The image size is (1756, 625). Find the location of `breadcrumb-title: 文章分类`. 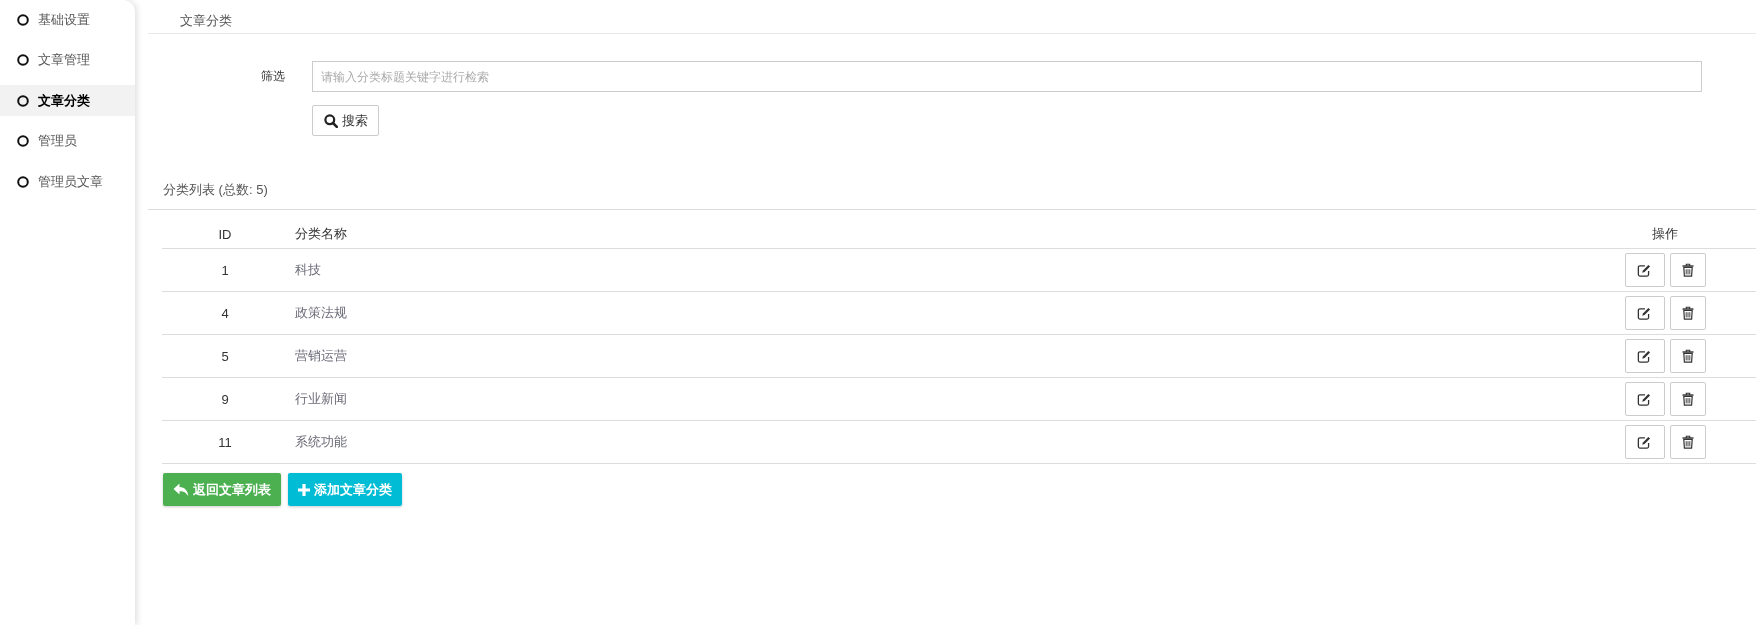

breadcrumb-title: 文章分类 is located at coordinates (206, 20).